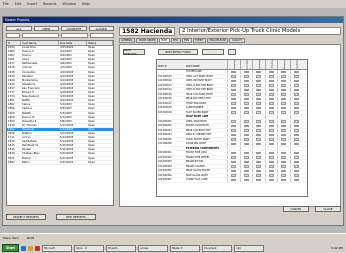 The height and width of the screenshot is (253, 346). Describe the element at coordinates (68, 4) in the screenshot. I see `menu-item-window: Window` at that location.